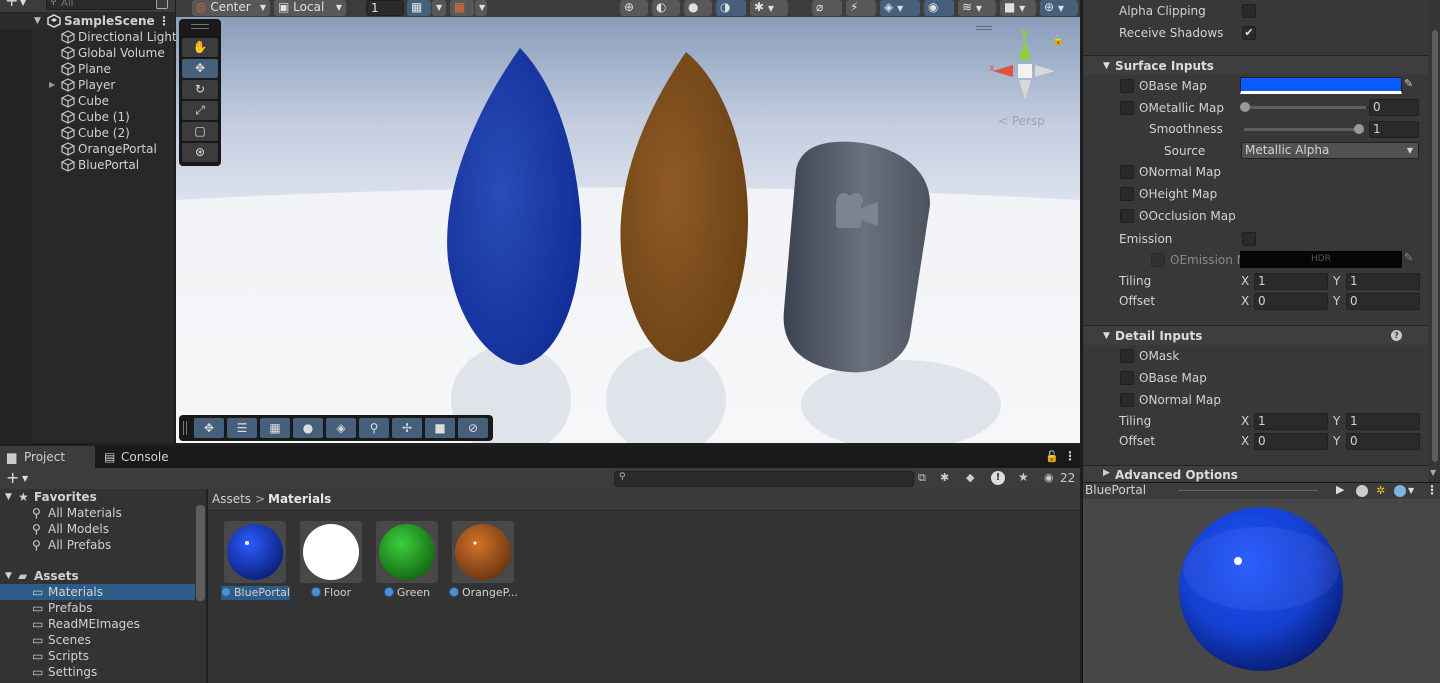  Describe the element at coordinates (1127, 356) in the screenshot. I see `mask-slot` at that location.